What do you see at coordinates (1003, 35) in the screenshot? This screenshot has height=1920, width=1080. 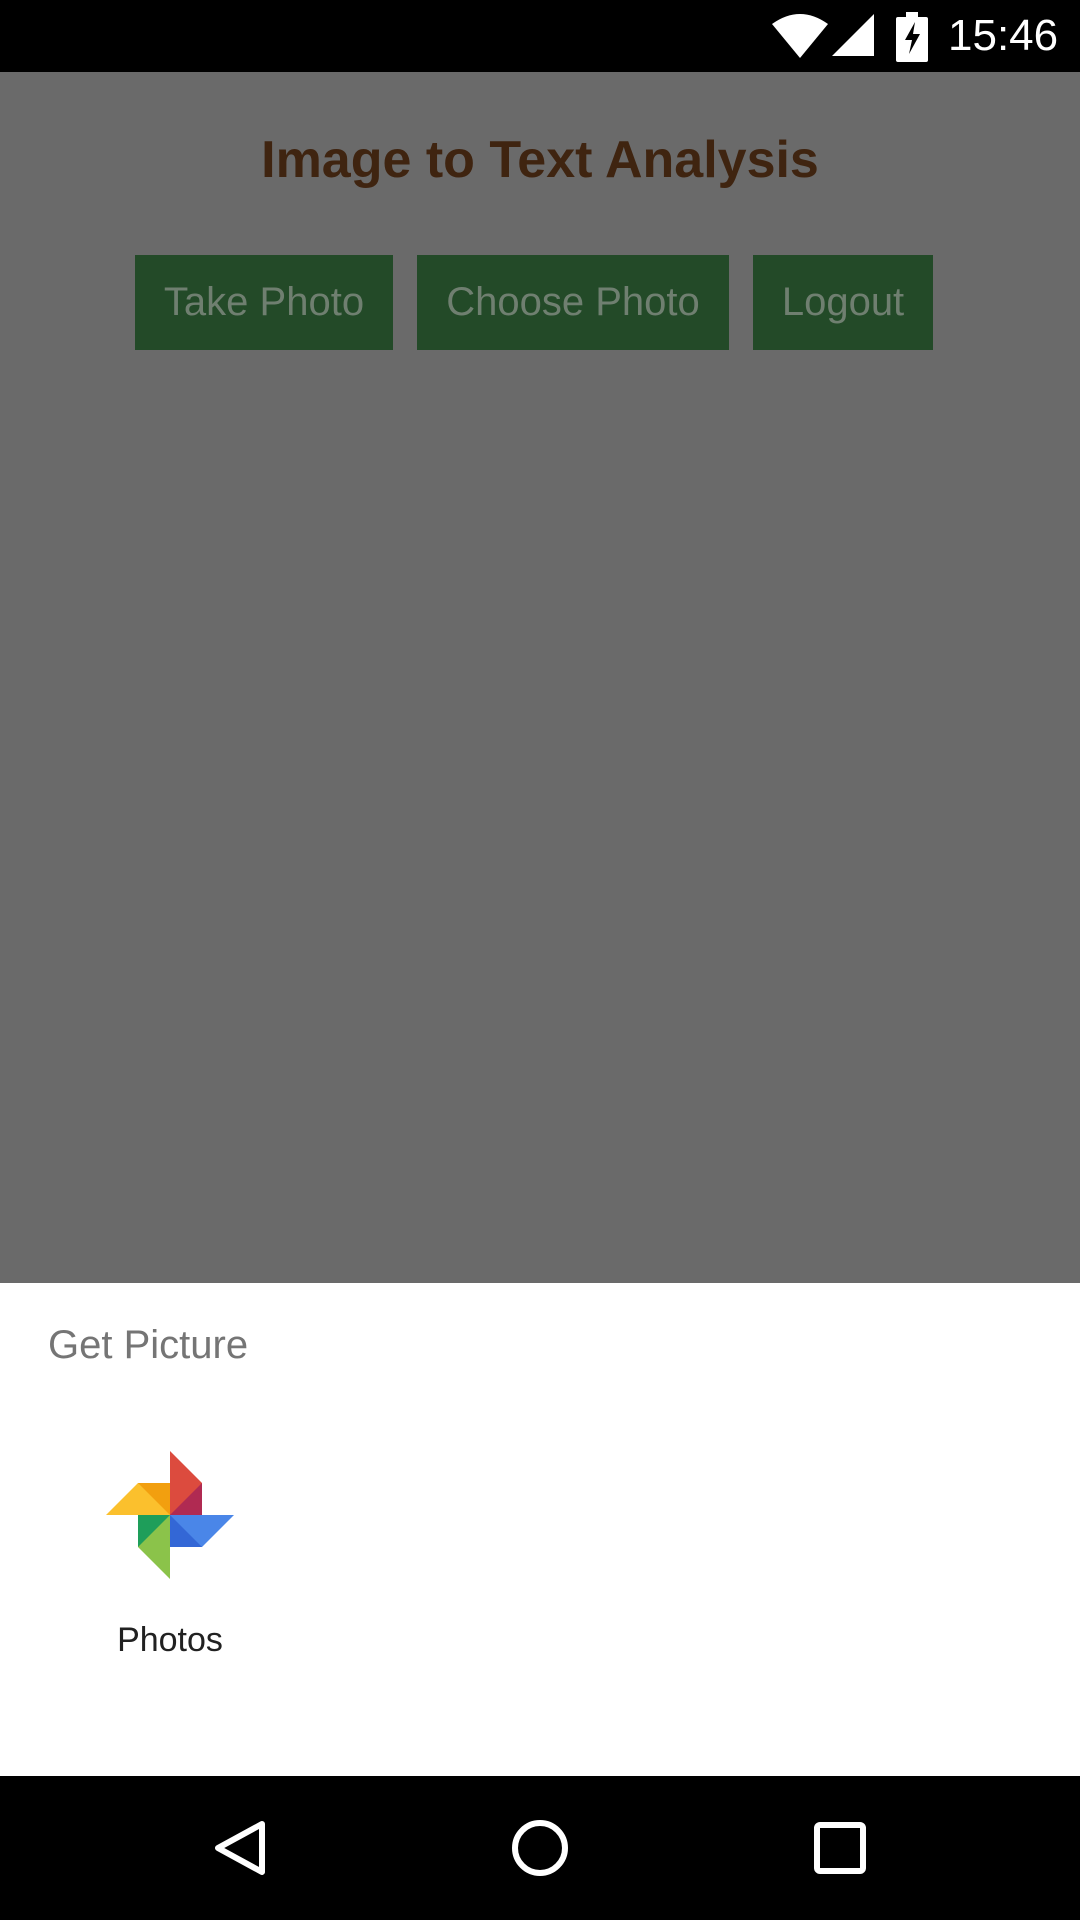 I see `clock: 15:46` at bounding box center [1003, 35].